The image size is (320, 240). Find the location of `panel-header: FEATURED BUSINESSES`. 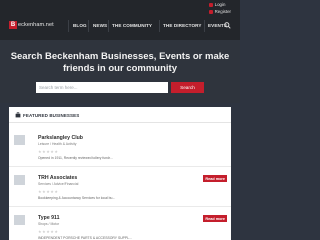

panel-header: FEATURED BUSINESSES is located at coordinates (120, 115).